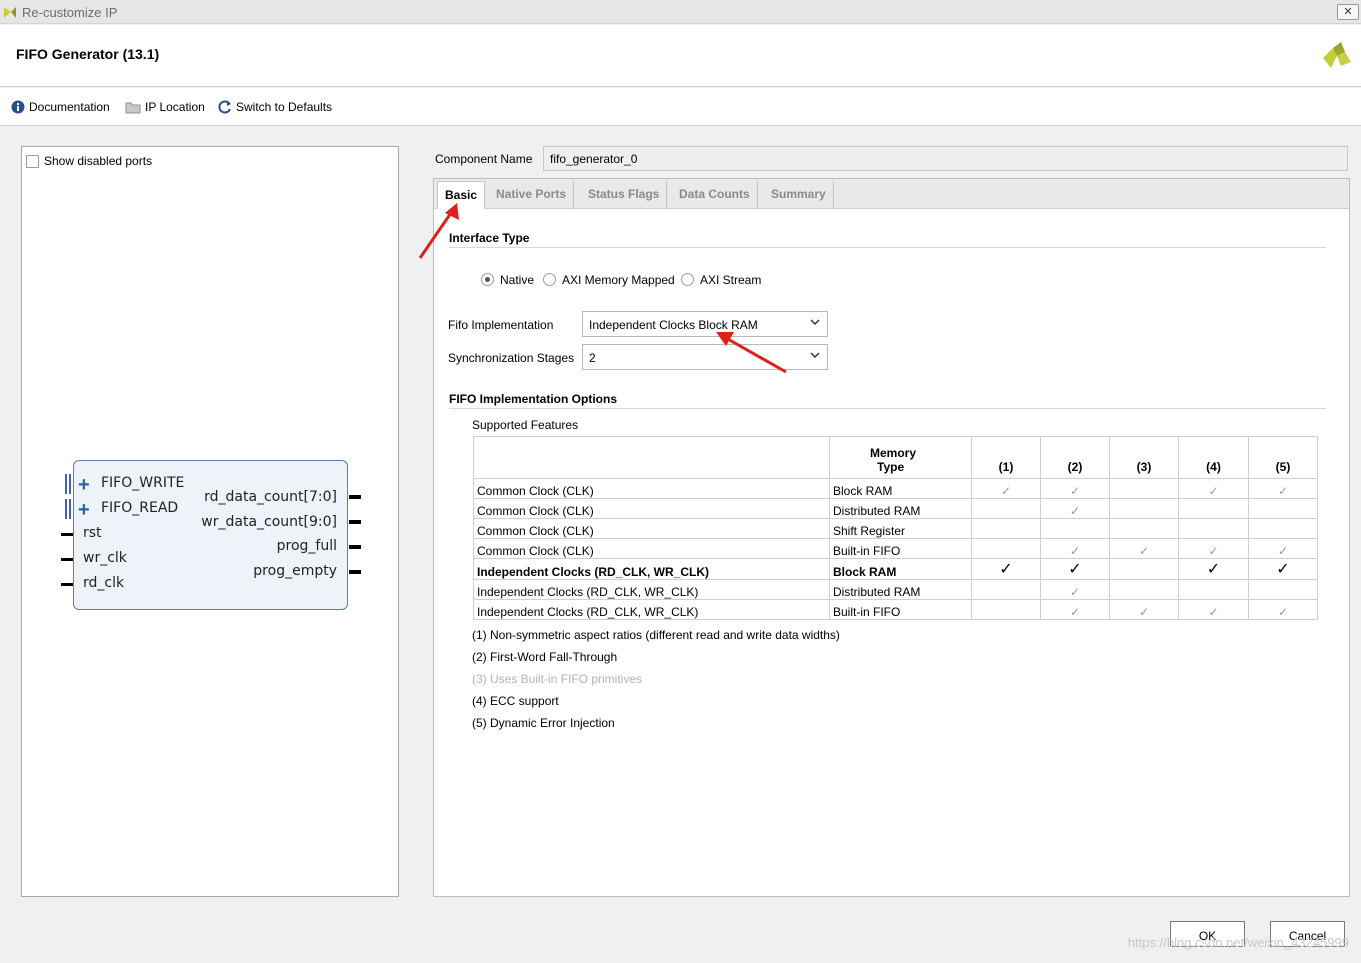 This screenshot has height=963, width=1361. What do you see at coordinates (799, 195) in the screenshot?
I see `tab-summary: Summary` at bounding box center [799, 195].